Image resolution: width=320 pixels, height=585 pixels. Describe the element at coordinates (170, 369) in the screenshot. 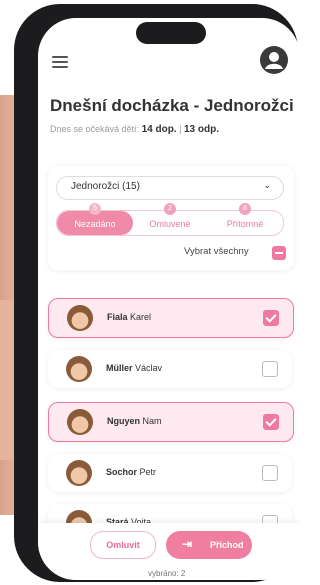

I see `child-row: Müller Václav` at that location.